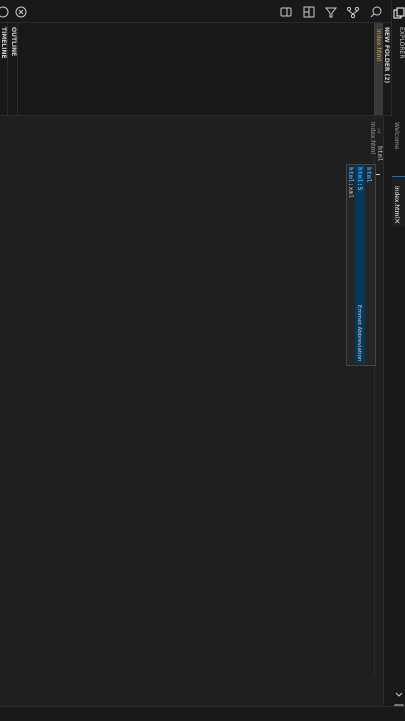 This screenshot has width=405, height=721. I want to click on folder-title: NEW FOLDER (2), so click(386, 55).